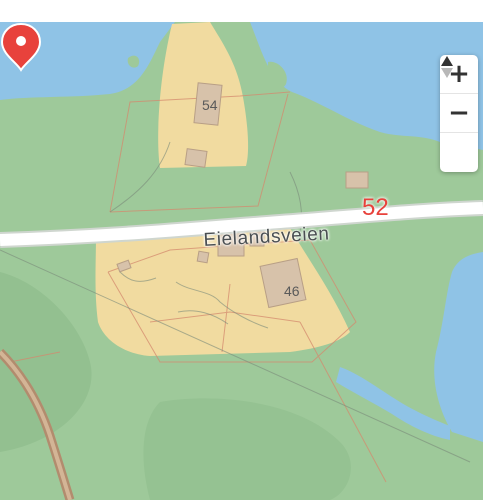 This screenshot has width=483, height=500. I want to click on marker-label: 52, so click(375, 207).